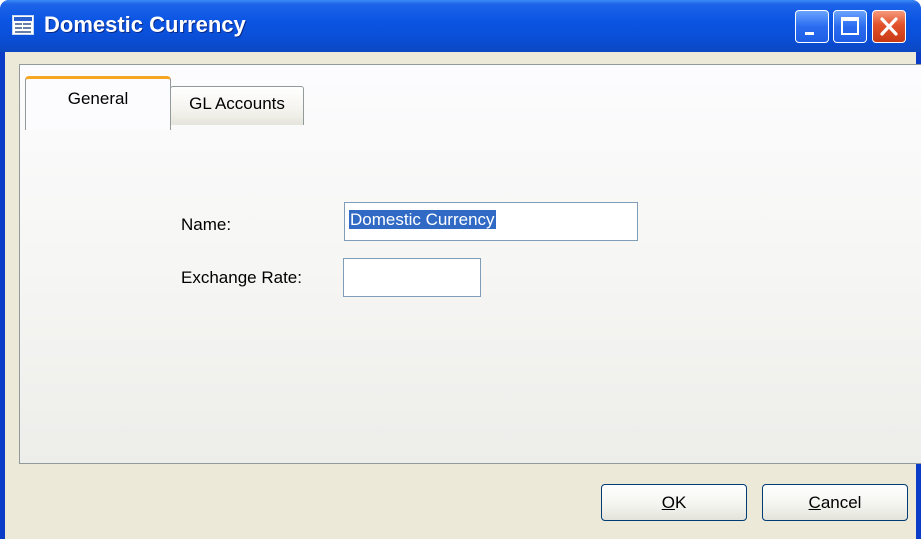 This screenshot has height=539, width=921. I want to click on close-button, so click(889, 26).